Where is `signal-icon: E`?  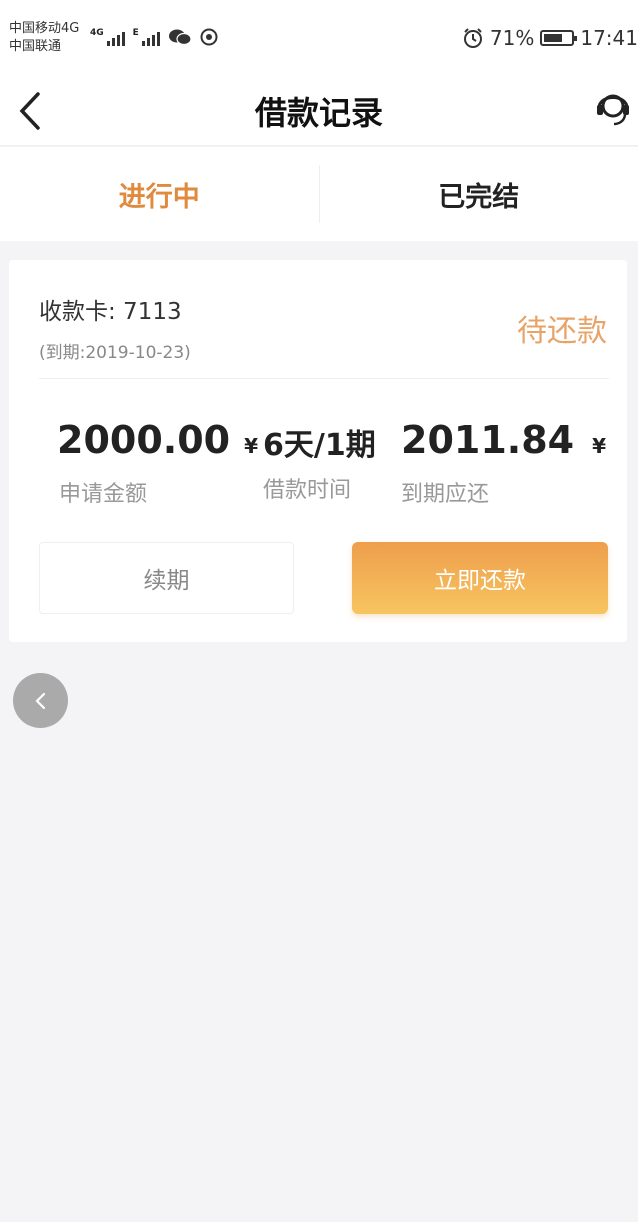 signal-icon: E is located at coordinates (146, 37).